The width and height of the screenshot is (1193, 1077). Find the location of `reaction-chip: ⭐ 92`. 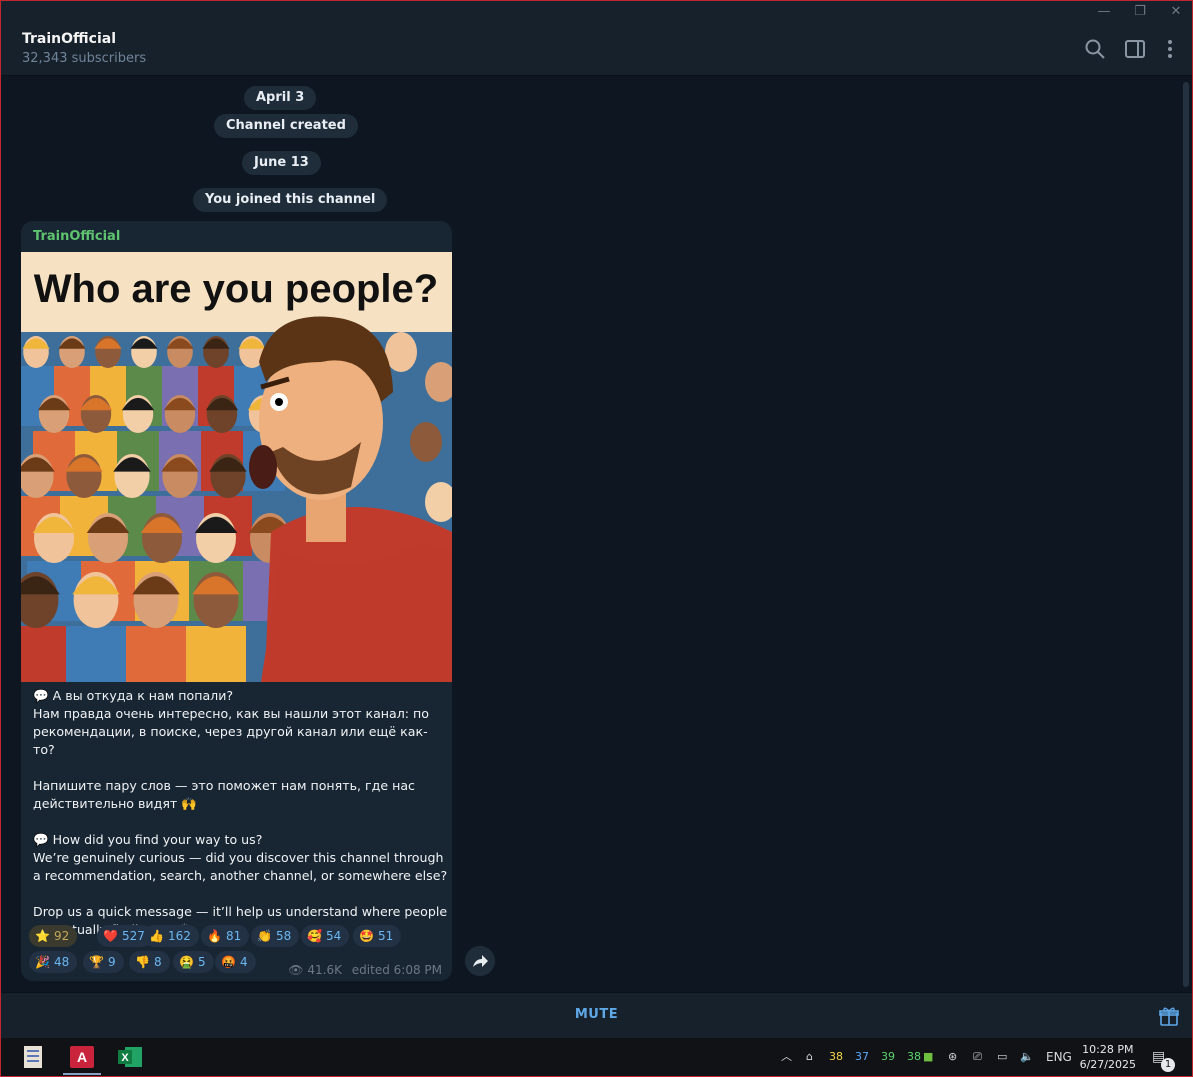

reaction-chip: ⭐ 92 is located at coordinates (53, 936).